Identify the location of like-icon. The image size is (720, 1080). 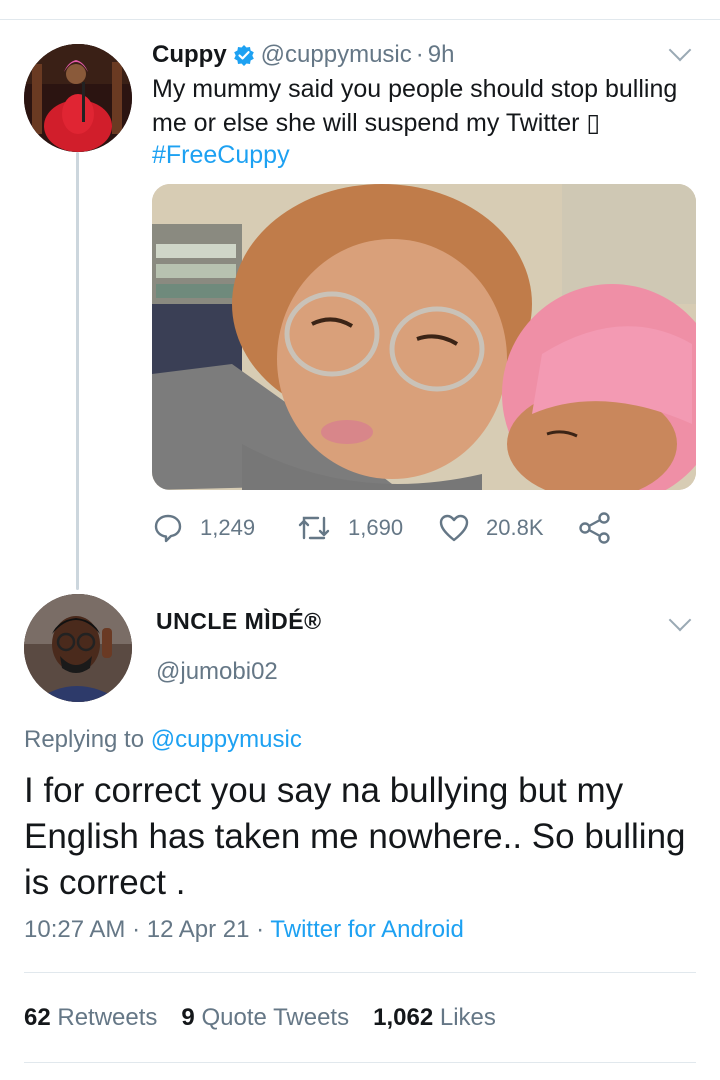
(454, 528).